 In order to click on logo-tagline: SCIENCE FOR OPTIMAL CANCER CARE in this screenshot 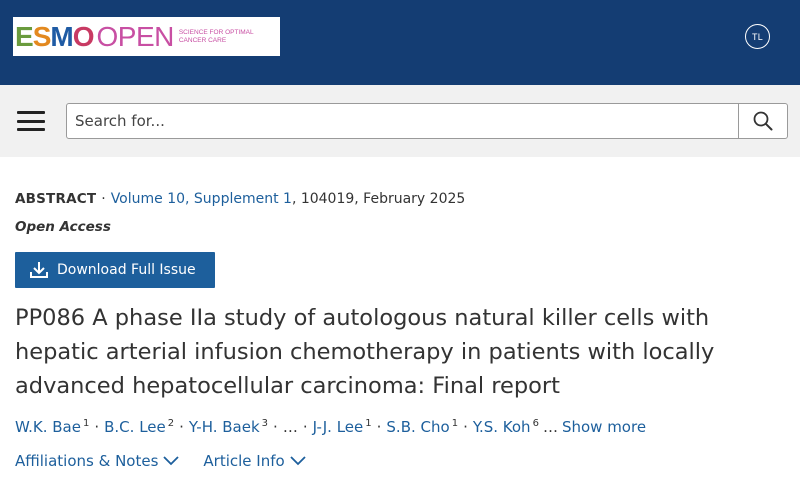, I will do `click(216, 36)`.